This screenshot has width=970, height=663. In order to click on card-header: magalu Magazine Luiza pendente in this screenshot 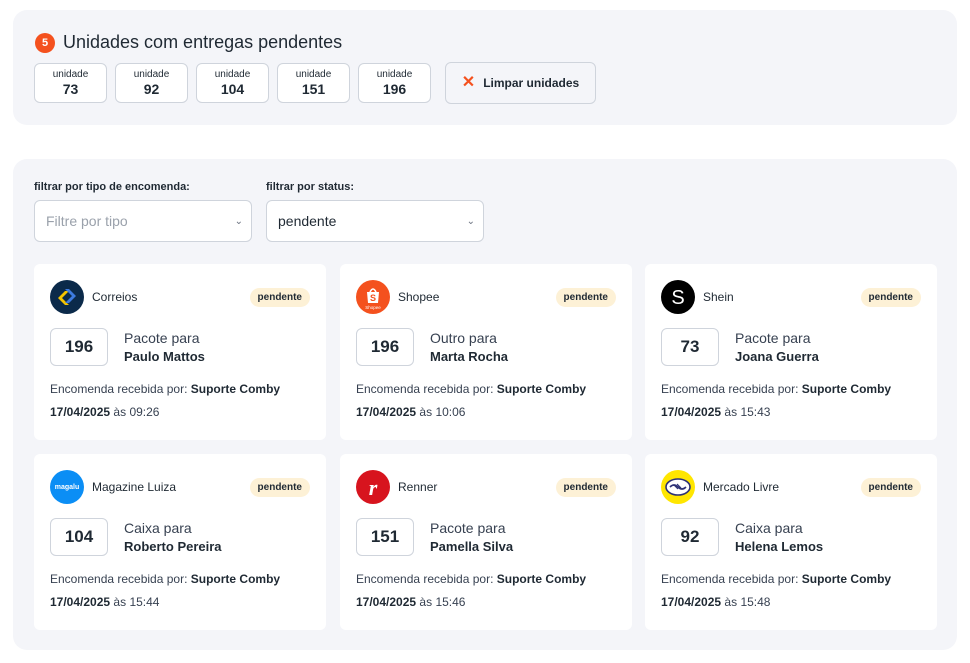, I will do `click(180, 487)`.